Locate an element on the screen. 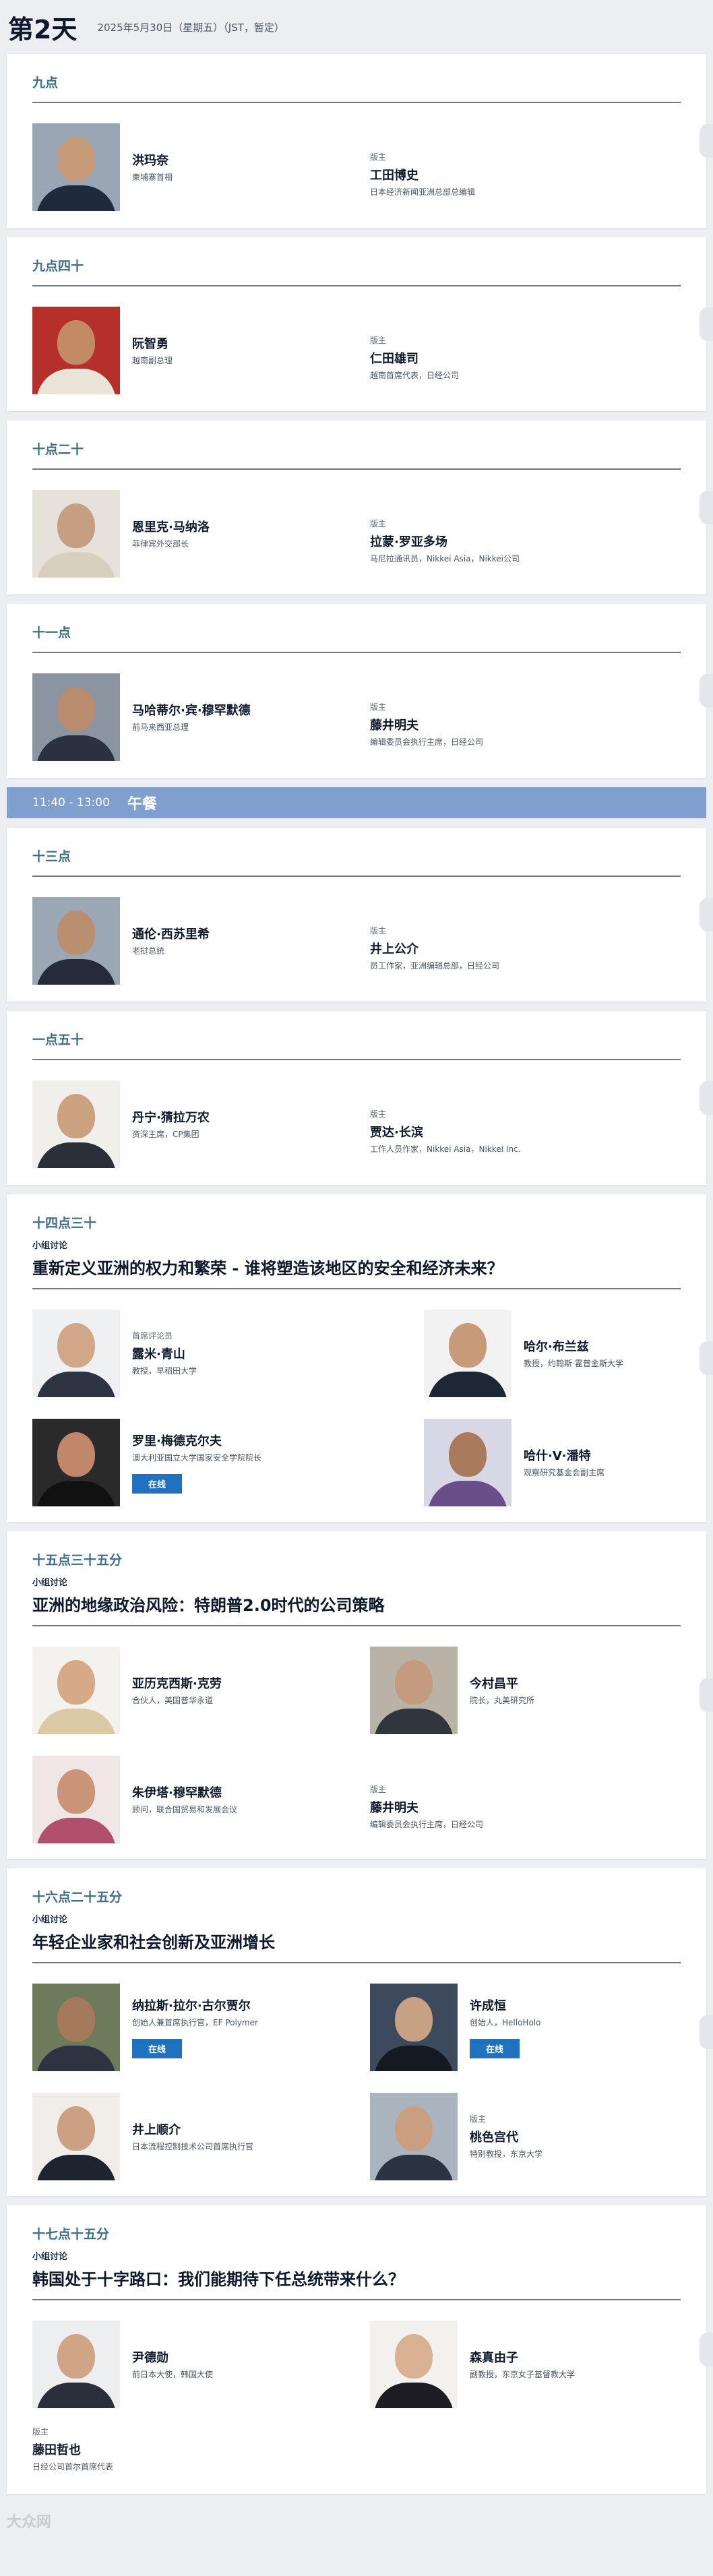  day-date: 2025年5月30日（星期五）（JST，暂定） is located at coordinates (190, 28).